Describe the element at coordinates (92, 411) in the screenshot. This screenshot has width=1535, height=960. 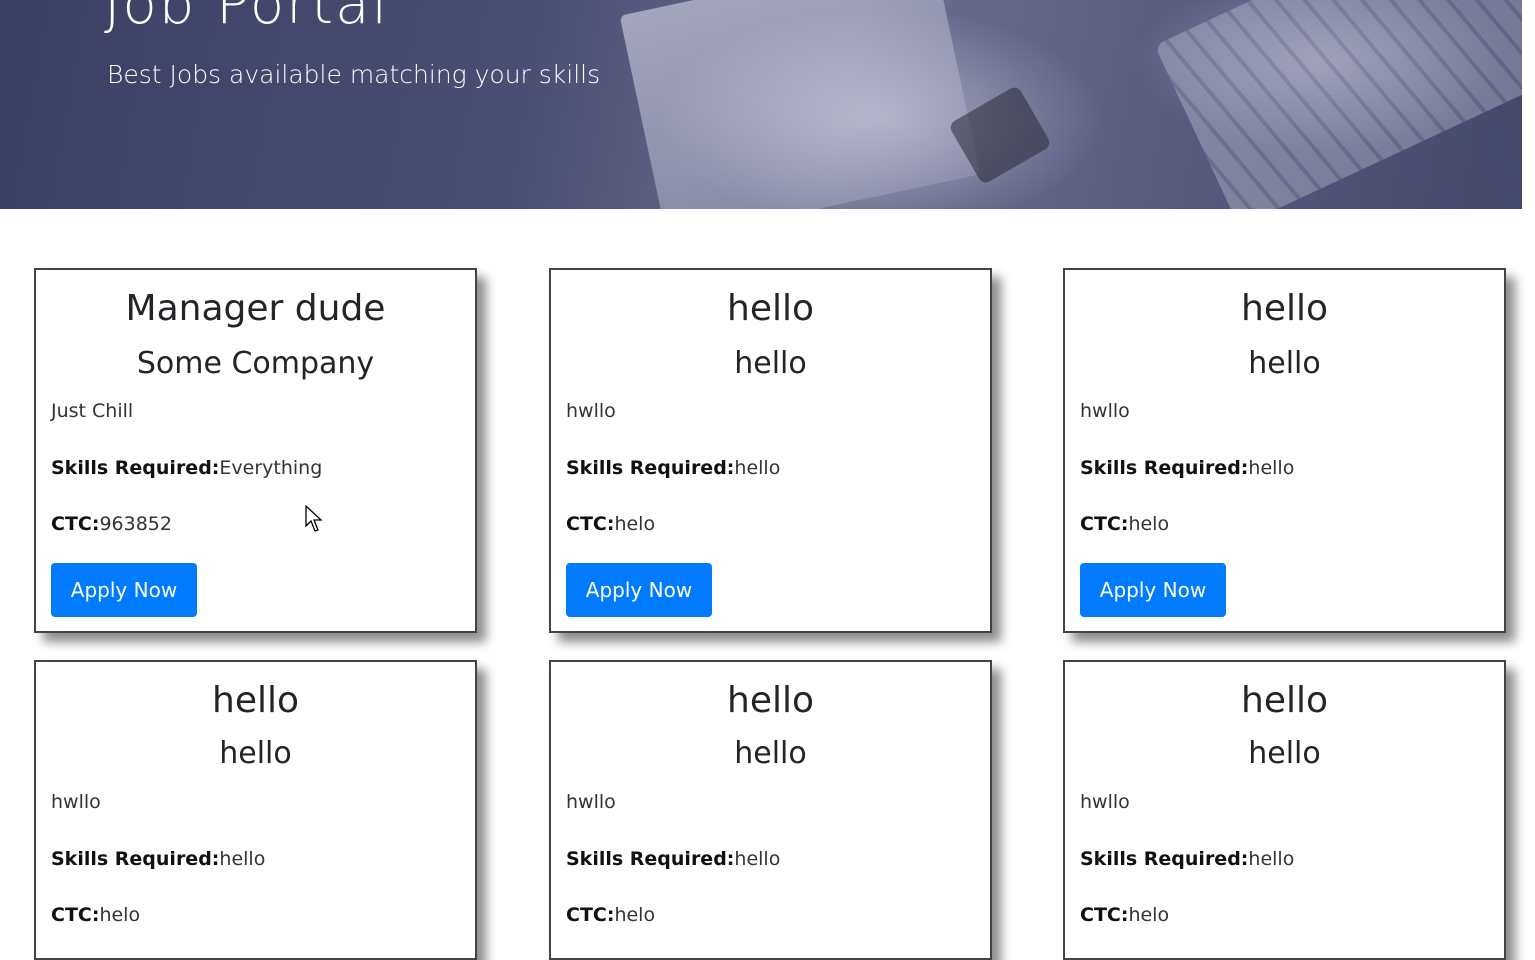
I see `job-description: Just Chill` at that location.